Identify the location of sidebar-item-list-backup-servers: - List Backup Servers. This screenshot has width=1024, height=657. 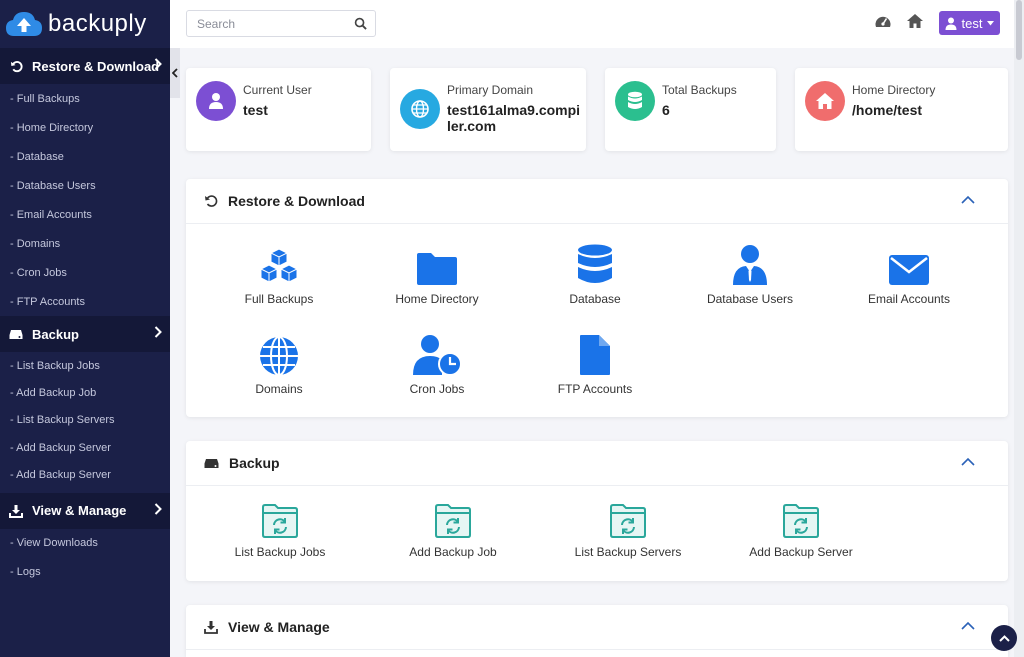
(85, 420).